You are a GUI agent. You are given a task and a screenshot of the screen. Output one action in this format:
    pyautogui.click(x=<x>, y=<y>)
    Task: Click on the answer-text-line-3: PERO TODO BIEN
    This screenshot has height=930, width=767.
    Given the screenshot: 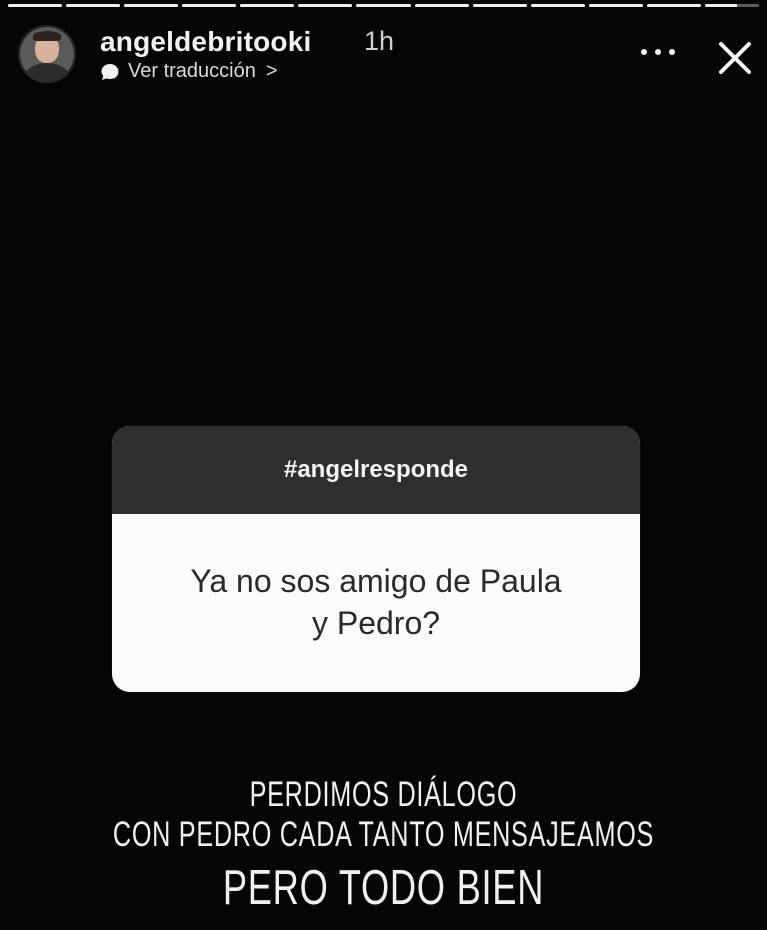 What is the action you would take?
    pyautogui.click(x=383, y=888)
    